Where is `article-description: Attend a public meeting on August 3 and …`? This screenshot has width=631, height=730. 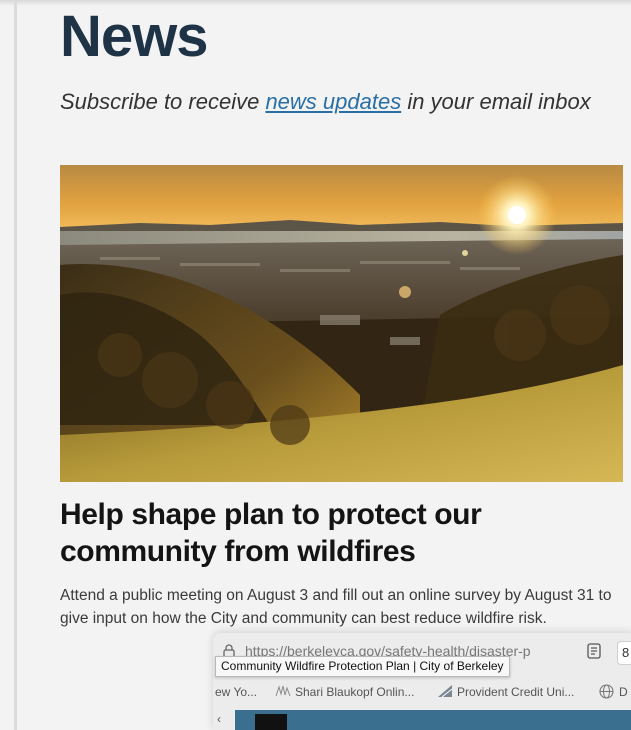 article-description: Attend a public meeting on August 3 and … is located at coordinates (336, 607).